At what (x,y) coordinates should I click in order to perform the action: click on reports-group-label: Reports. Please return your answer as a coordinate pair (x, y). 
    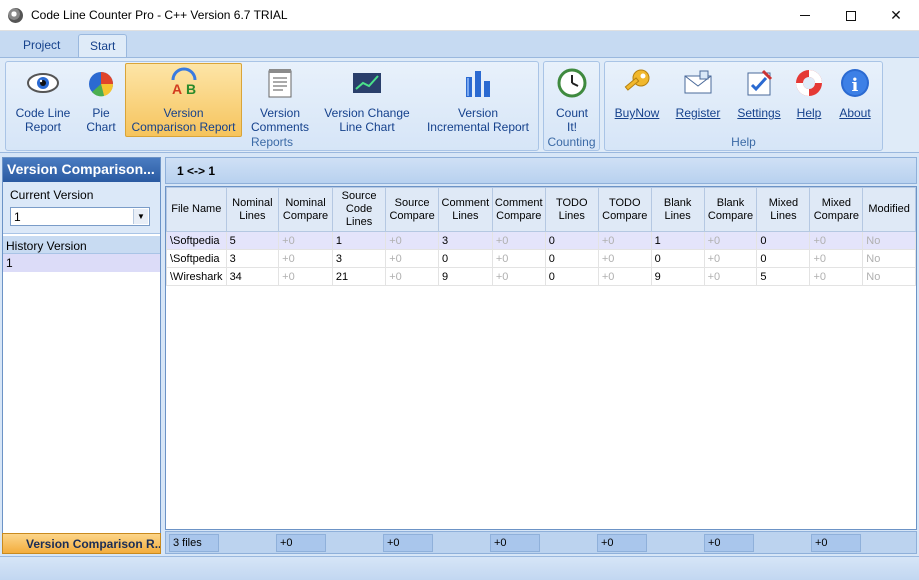
    Looking at the image, I should click on (272, 142).